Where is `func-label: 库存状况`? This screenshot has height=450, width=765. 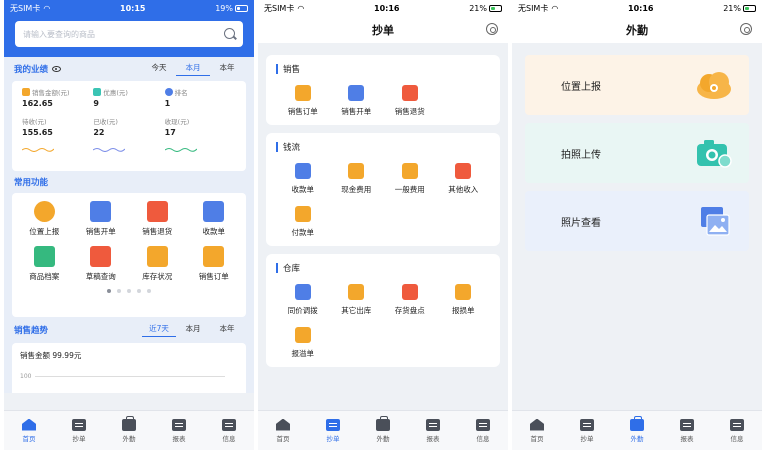 func-label: 库存状况 is located at coordinates (157, 276).